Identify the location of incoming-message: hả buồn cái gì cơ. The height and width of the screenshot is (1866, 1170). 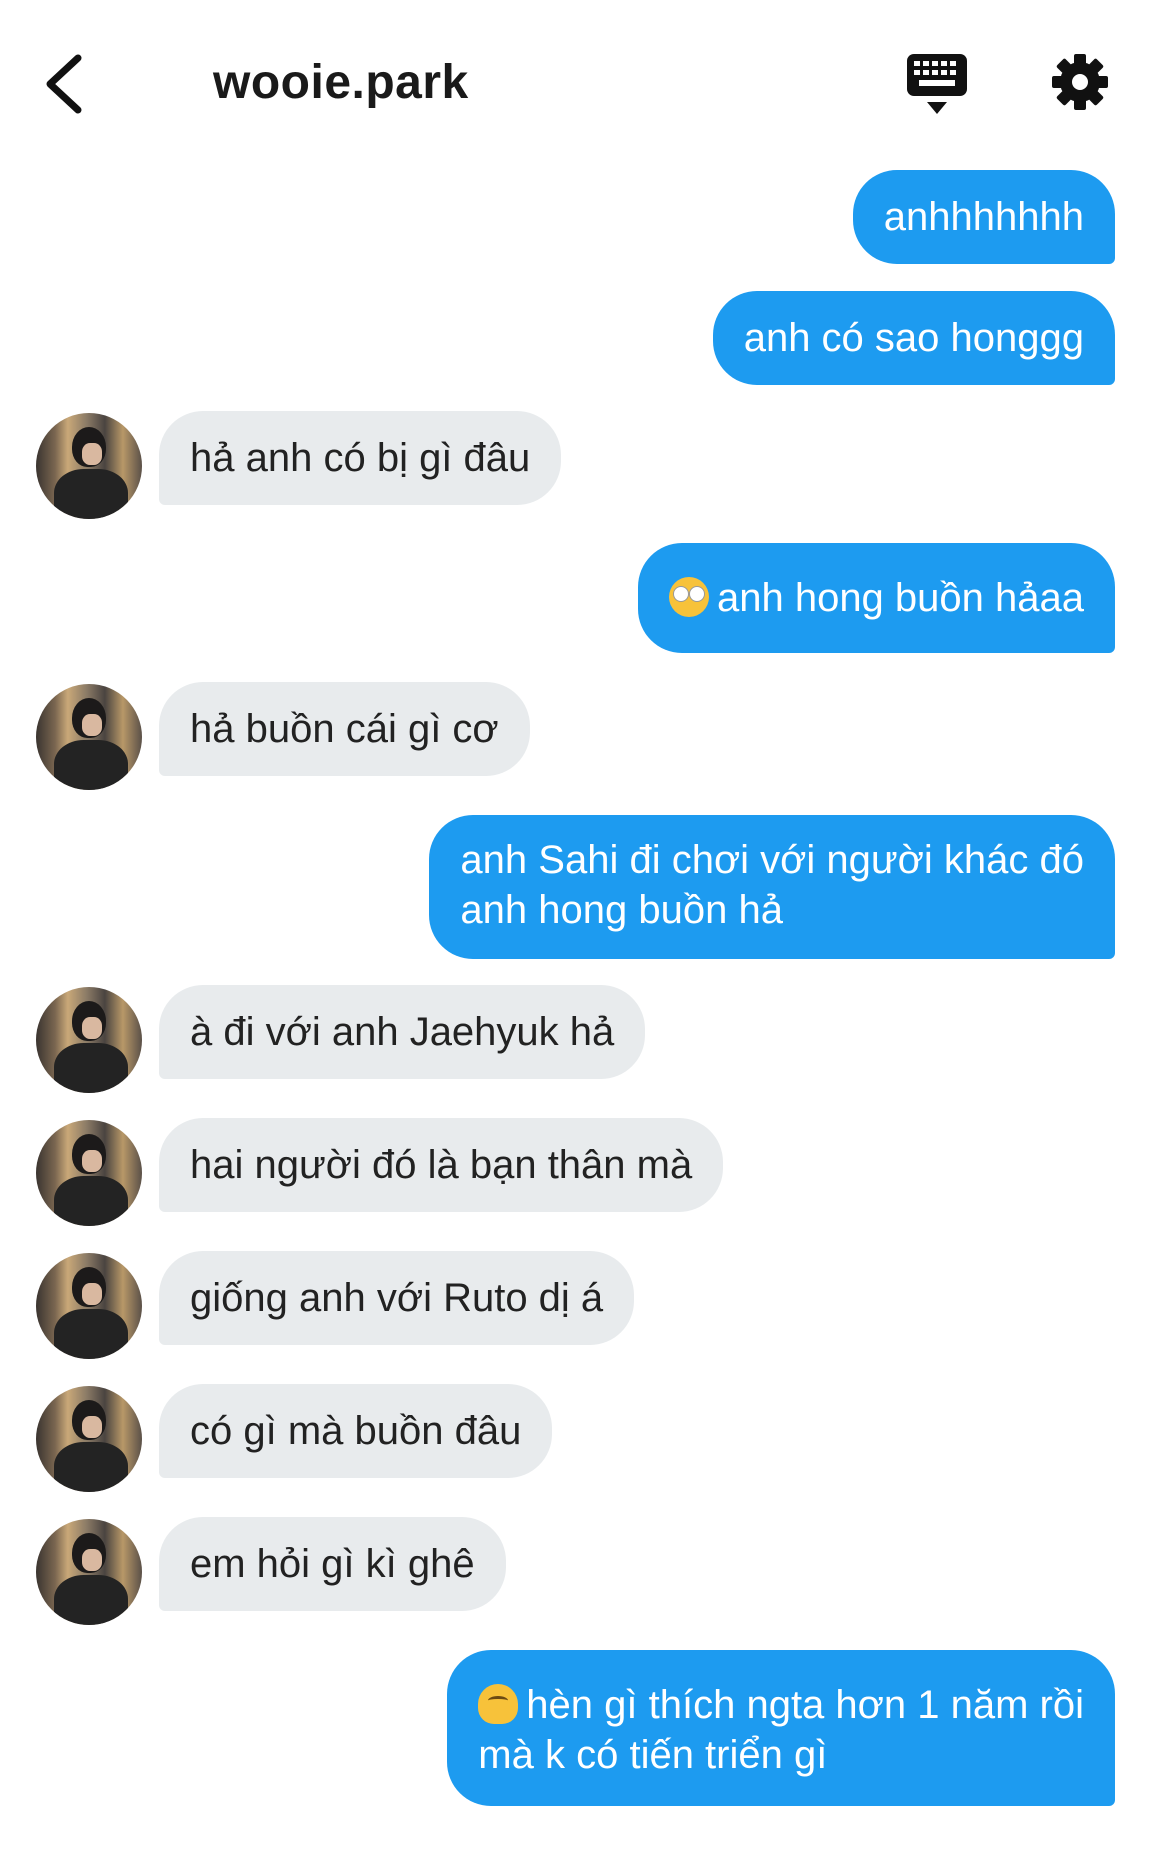
(344, 729).